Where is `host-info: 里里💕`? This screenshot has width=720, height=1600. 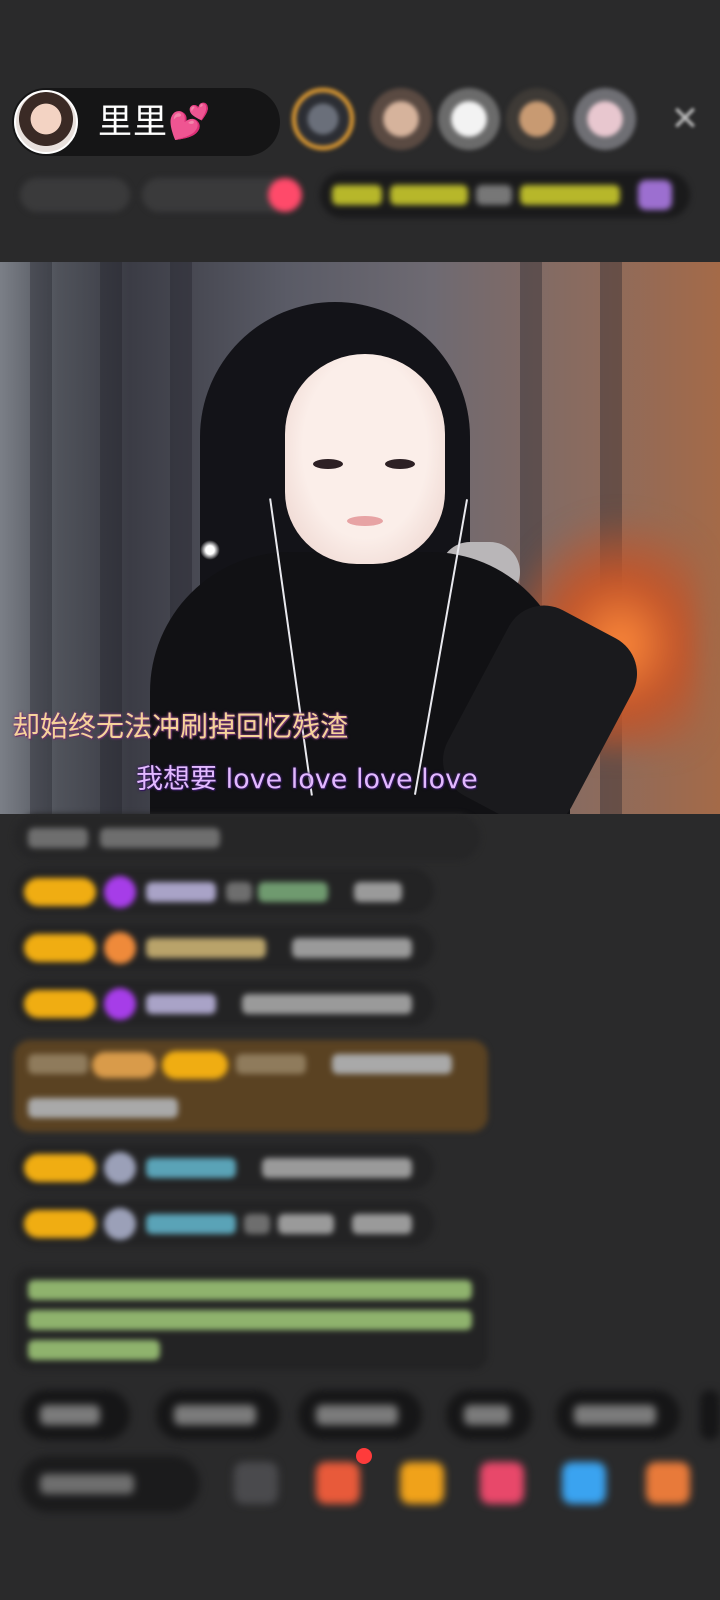 host-info: 里里💕 is located at coordinates (146, 122).